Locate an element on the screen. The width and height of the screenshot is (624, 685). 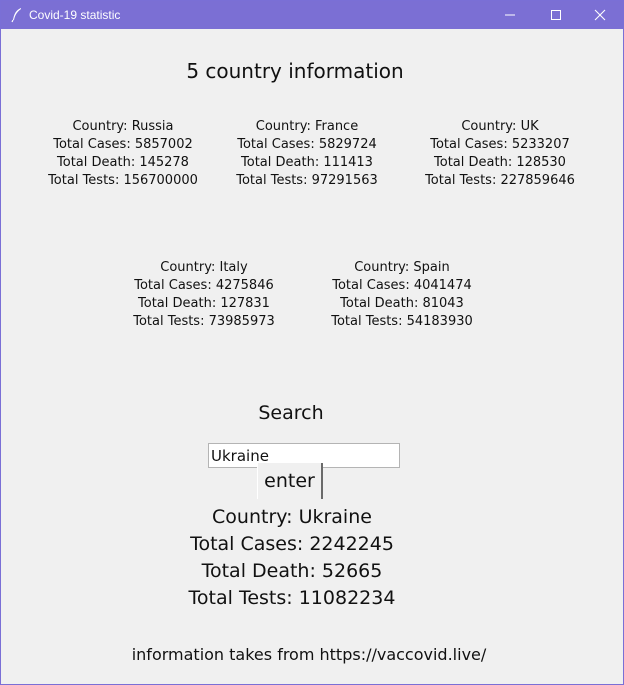
total-death: Total Death: 111413 is located at coordinates (307, 162).